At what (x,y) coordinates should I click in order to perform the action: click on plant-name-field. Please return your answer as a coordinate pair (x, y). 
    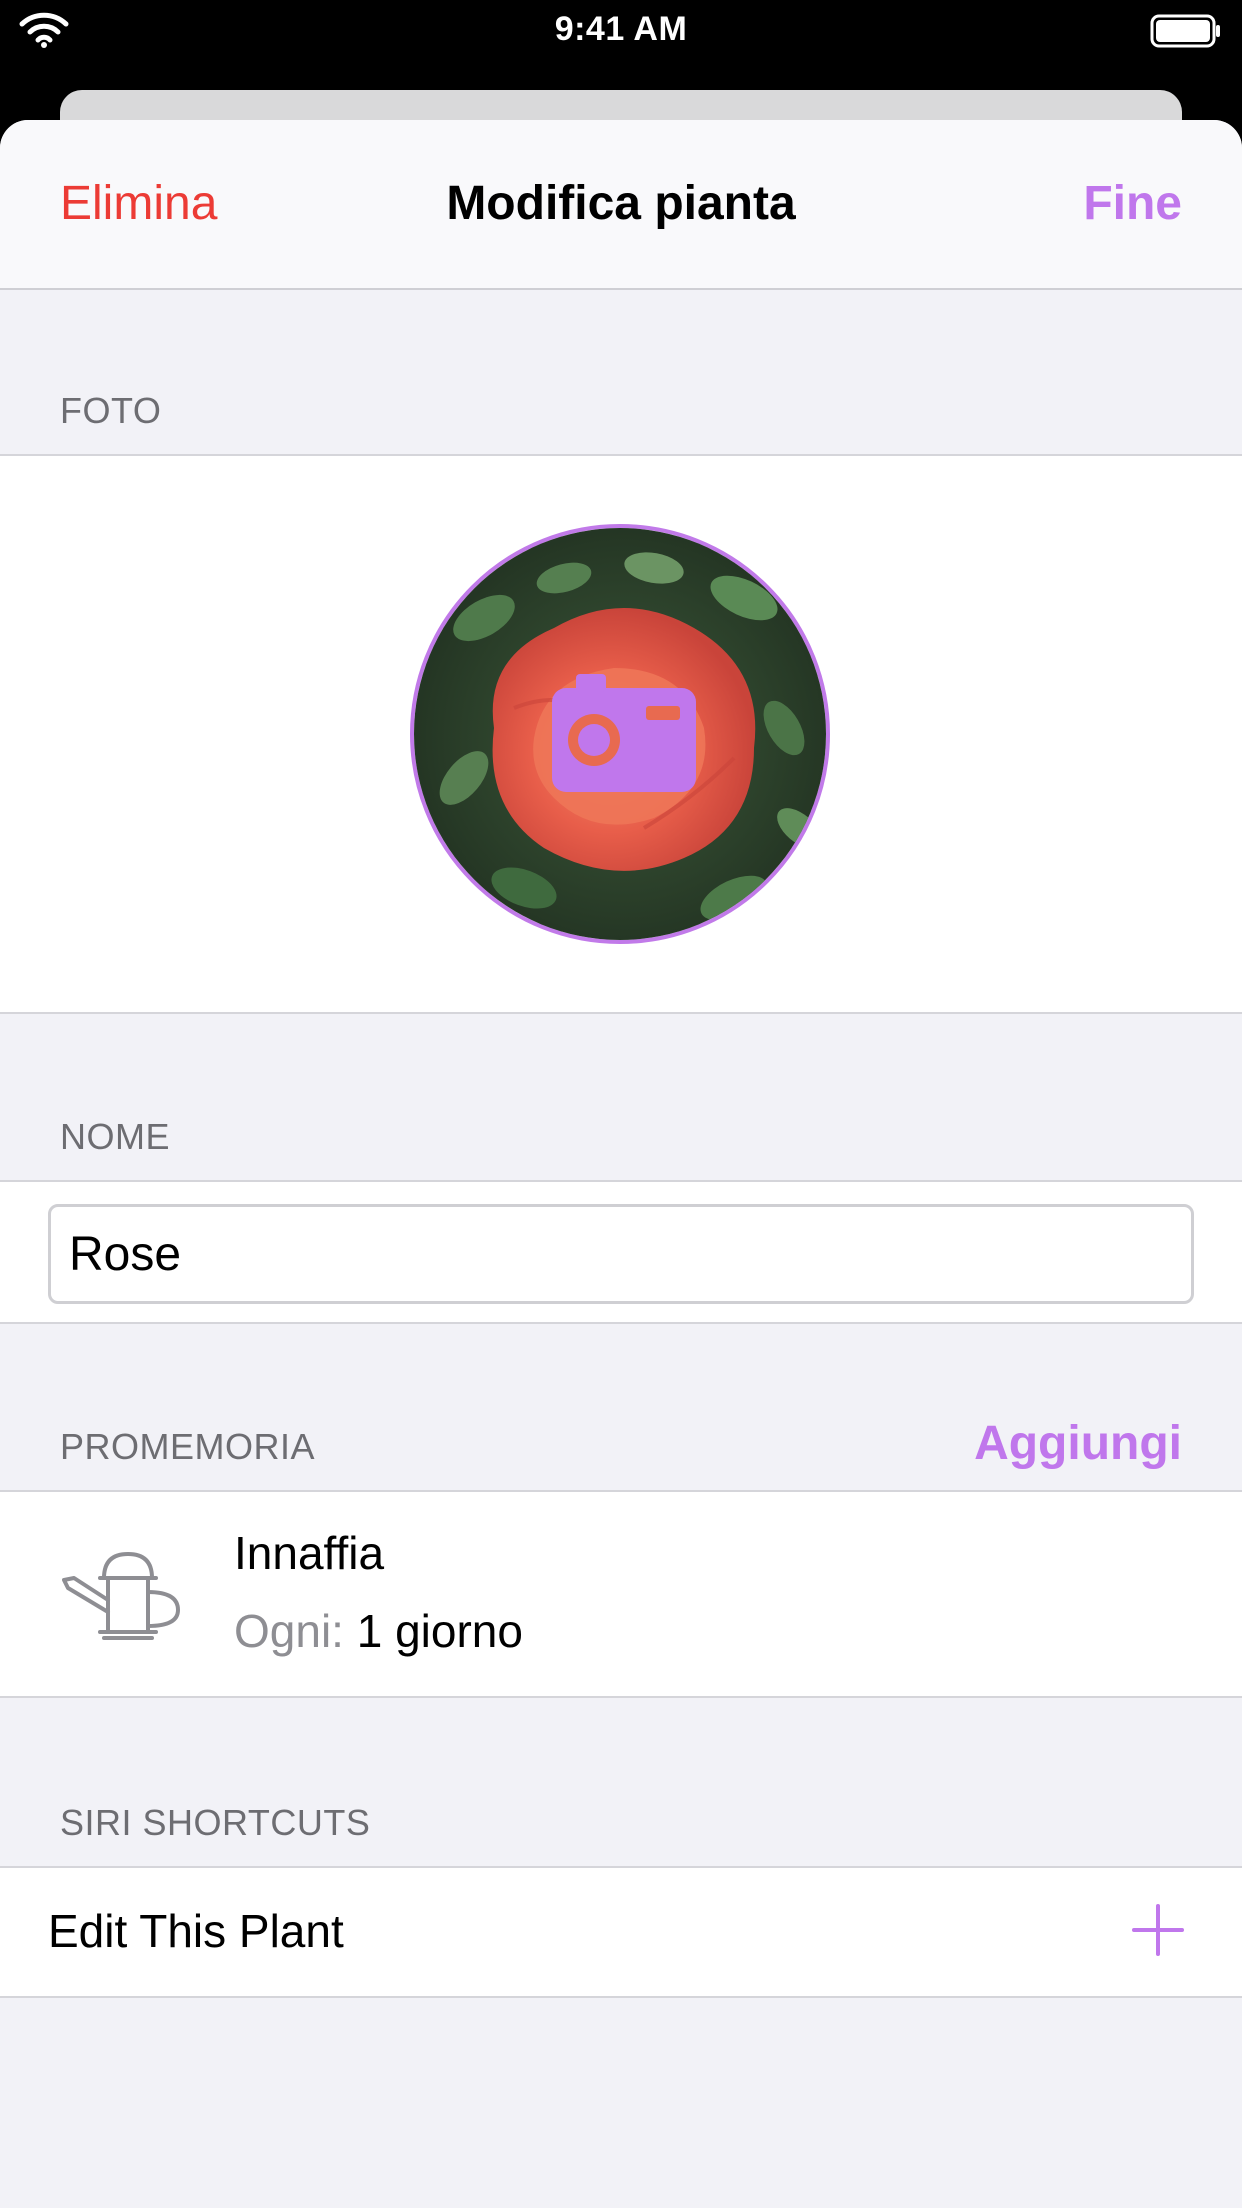
    Looking at the image, I should click on (621, 1254).